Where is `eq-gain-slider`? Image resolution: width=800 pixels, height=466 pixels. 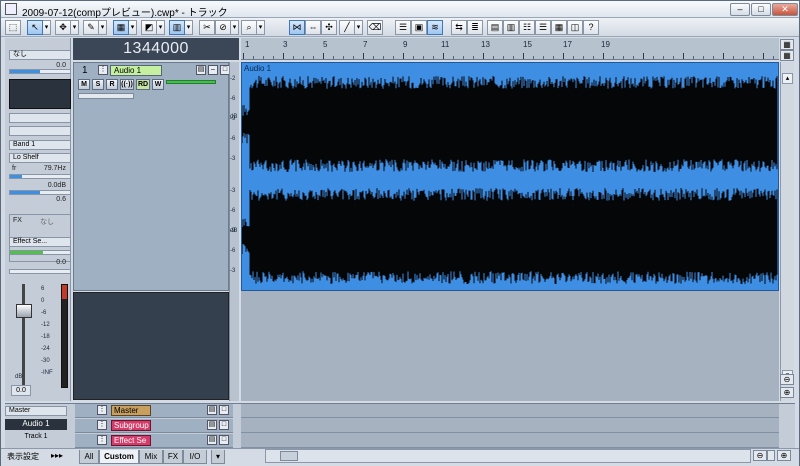 eq-gain-slider is located at coordinates (40, 192).